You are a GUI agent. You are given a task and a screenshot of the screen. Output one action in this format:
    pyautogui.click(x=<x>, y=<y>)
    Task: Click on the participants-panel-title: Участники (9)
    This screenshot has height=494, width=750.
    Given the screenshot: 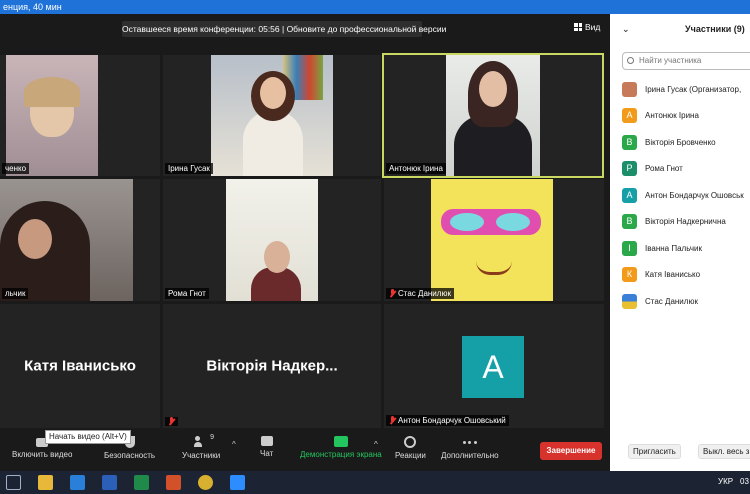 What is the action you would take?
    pyautogui.click(x=715, y=29)
    